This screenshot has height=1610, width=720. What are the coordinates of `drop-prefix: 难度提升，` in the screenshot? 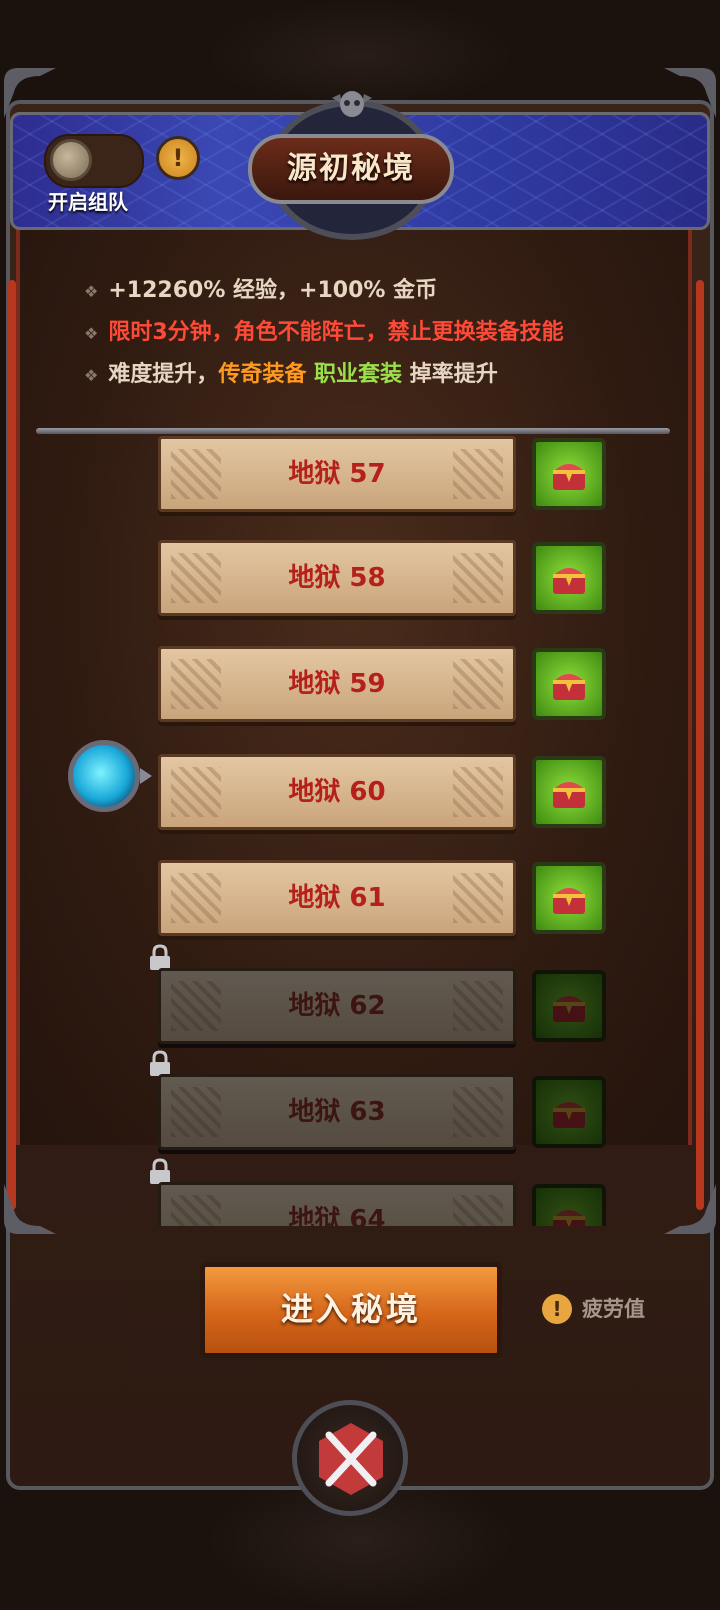 It's located at (163, 374).